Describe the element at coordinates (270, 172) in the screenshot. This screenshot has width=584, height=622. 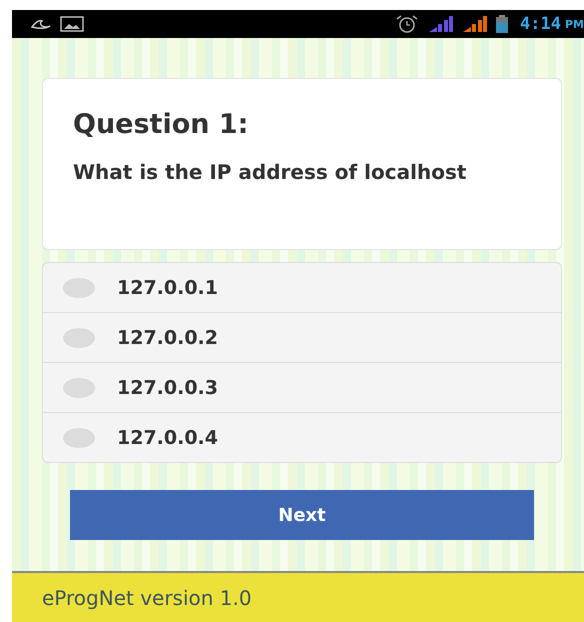
I see `question-text: What is the IP address of localhost` at that location.